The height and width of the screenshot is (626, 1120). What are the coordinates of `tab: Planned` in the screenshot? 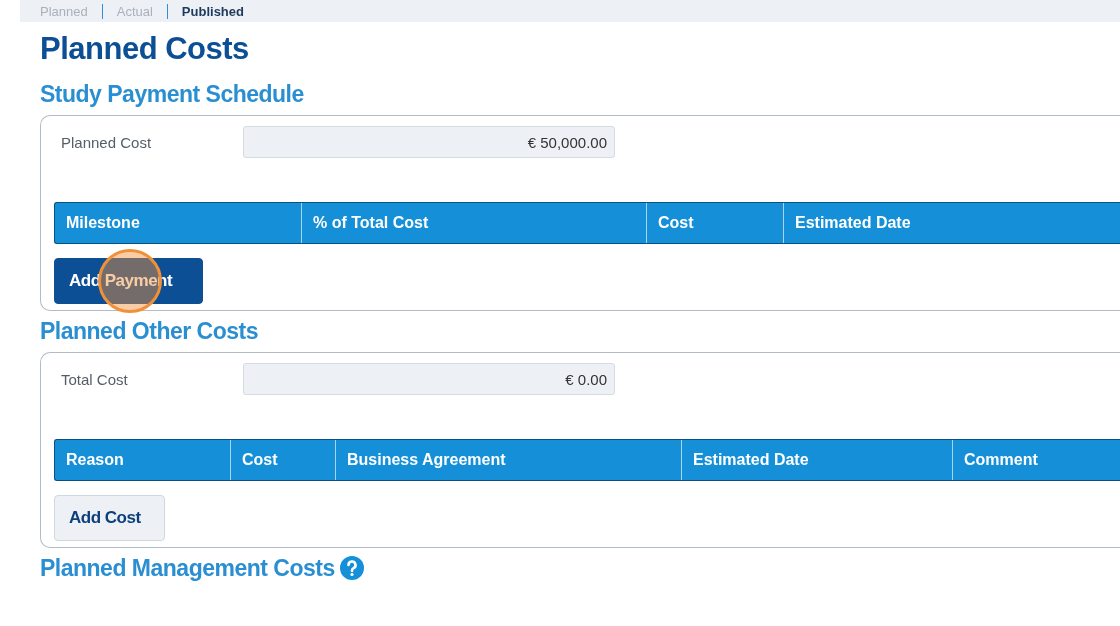 It's located at (71, 11).